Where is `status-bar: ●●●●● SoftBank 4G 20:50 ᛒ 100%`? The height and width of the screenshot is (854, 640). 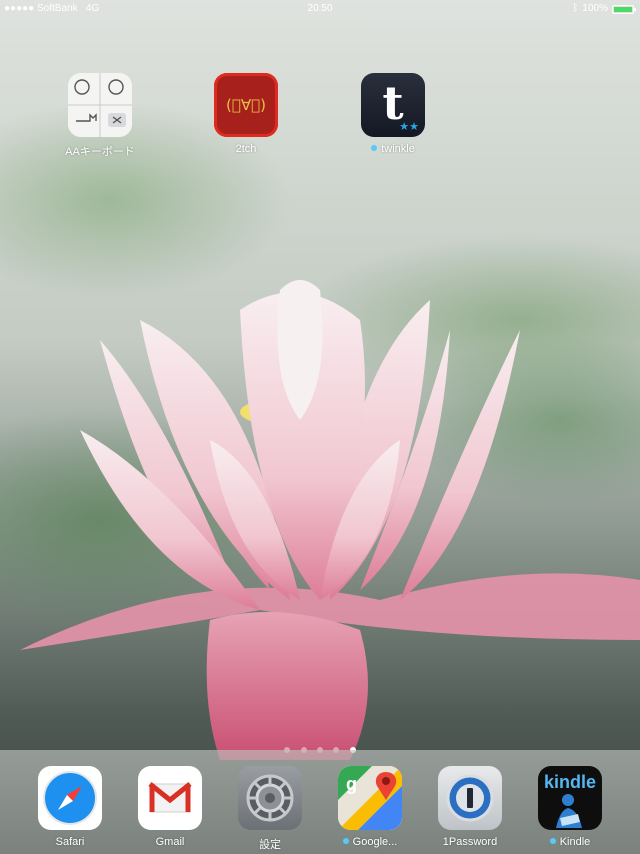 status-bar: ●●●●● SoftBank 4G 20:50 ᛒ 100% is located at coordinates (320, 9).